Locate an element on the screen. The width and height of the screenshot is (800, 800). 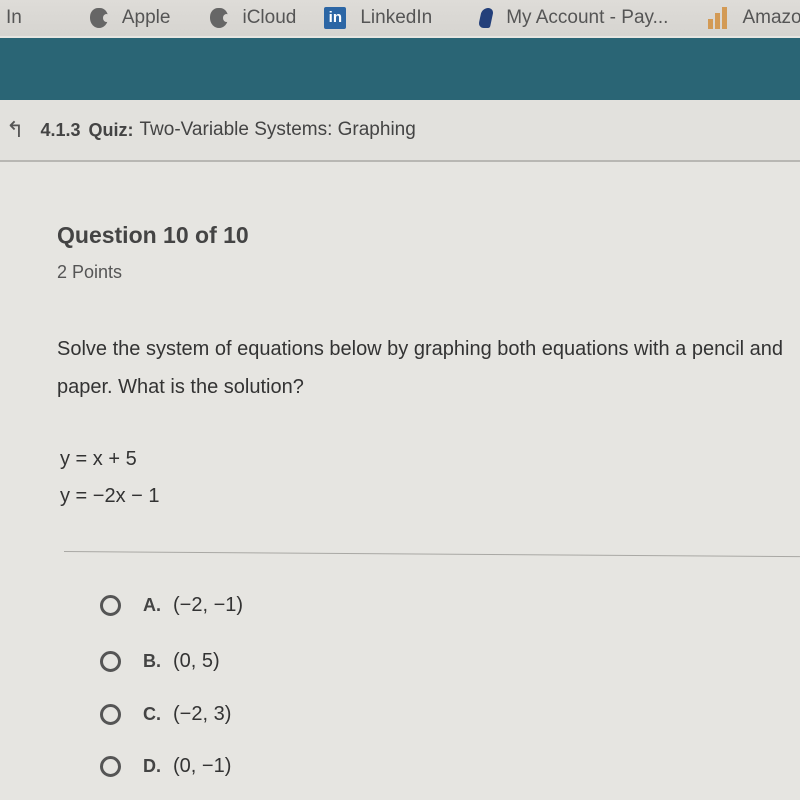
question-heading: Question 10 of 10 is located at coordinates (153, 235).